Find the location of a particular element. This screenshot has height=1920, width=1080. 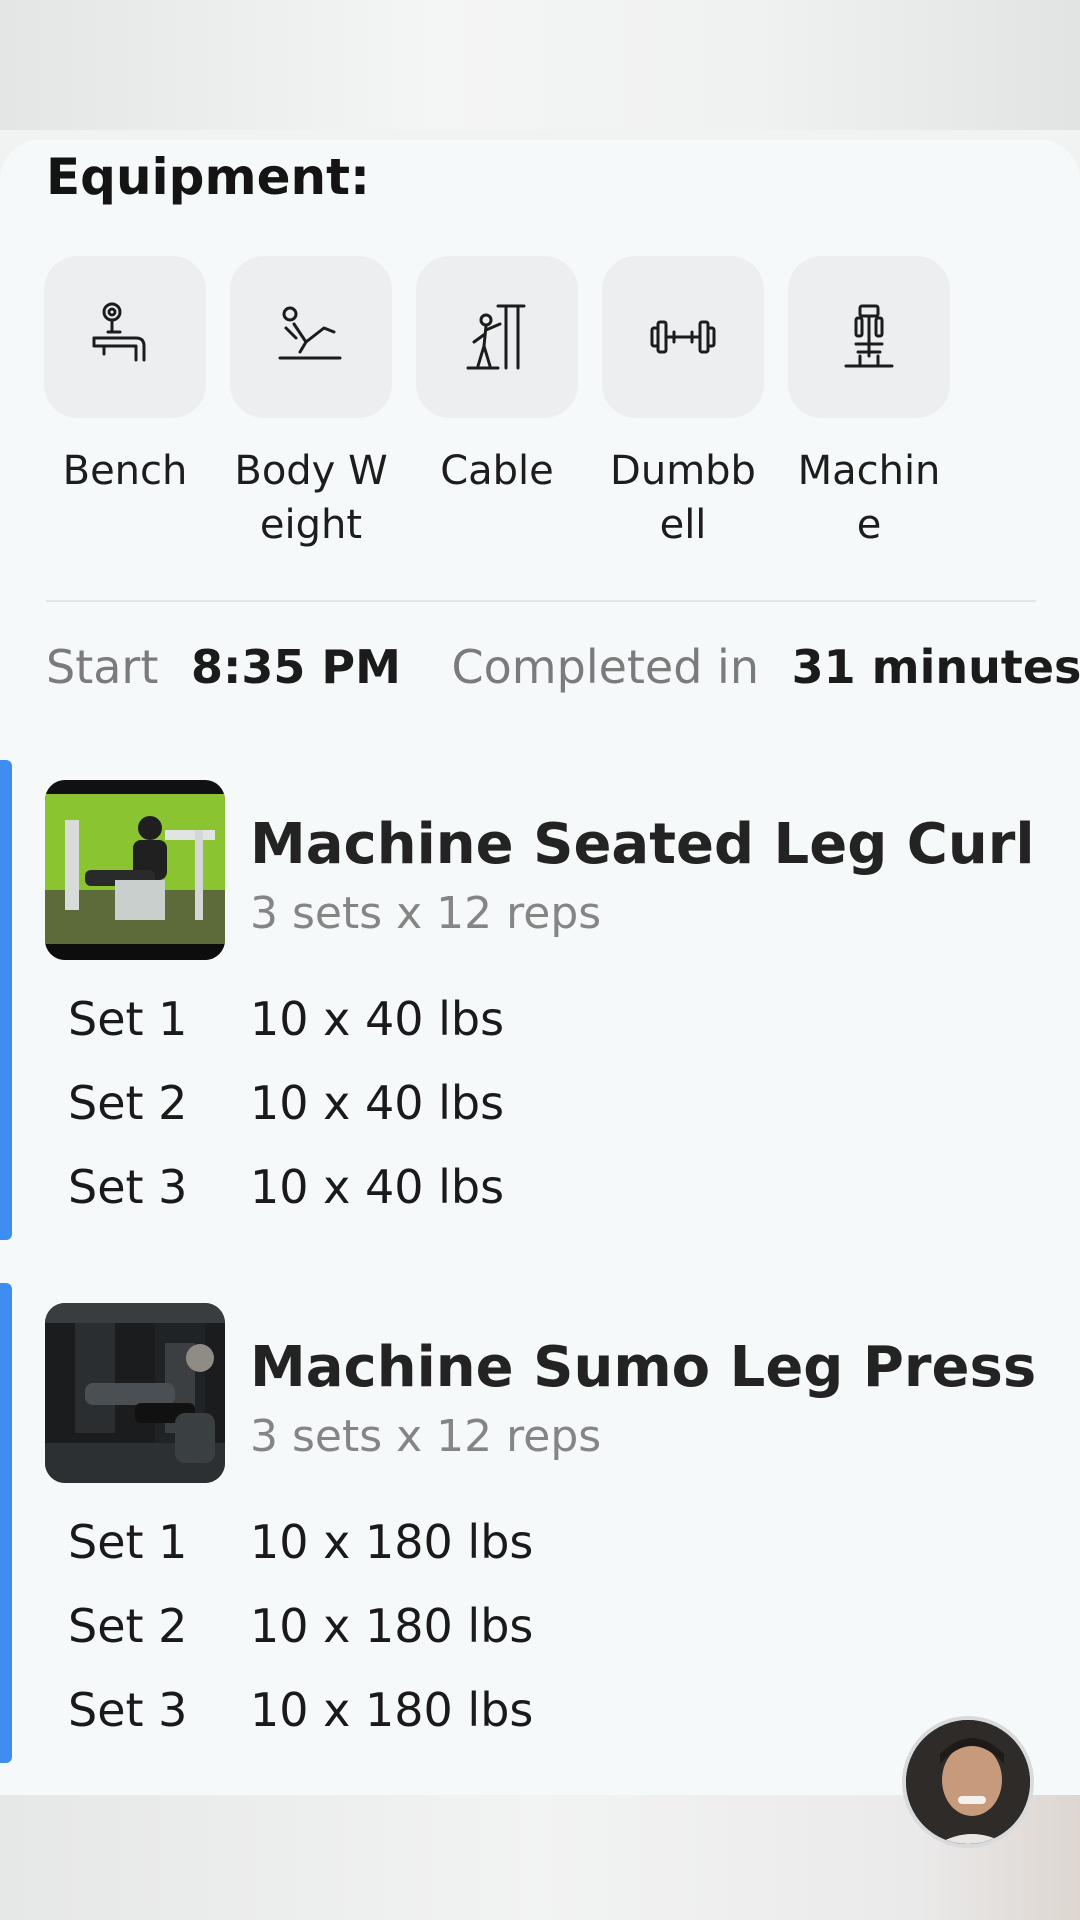

equipment-item-bench: Bench is located at coordinates (125, 377).